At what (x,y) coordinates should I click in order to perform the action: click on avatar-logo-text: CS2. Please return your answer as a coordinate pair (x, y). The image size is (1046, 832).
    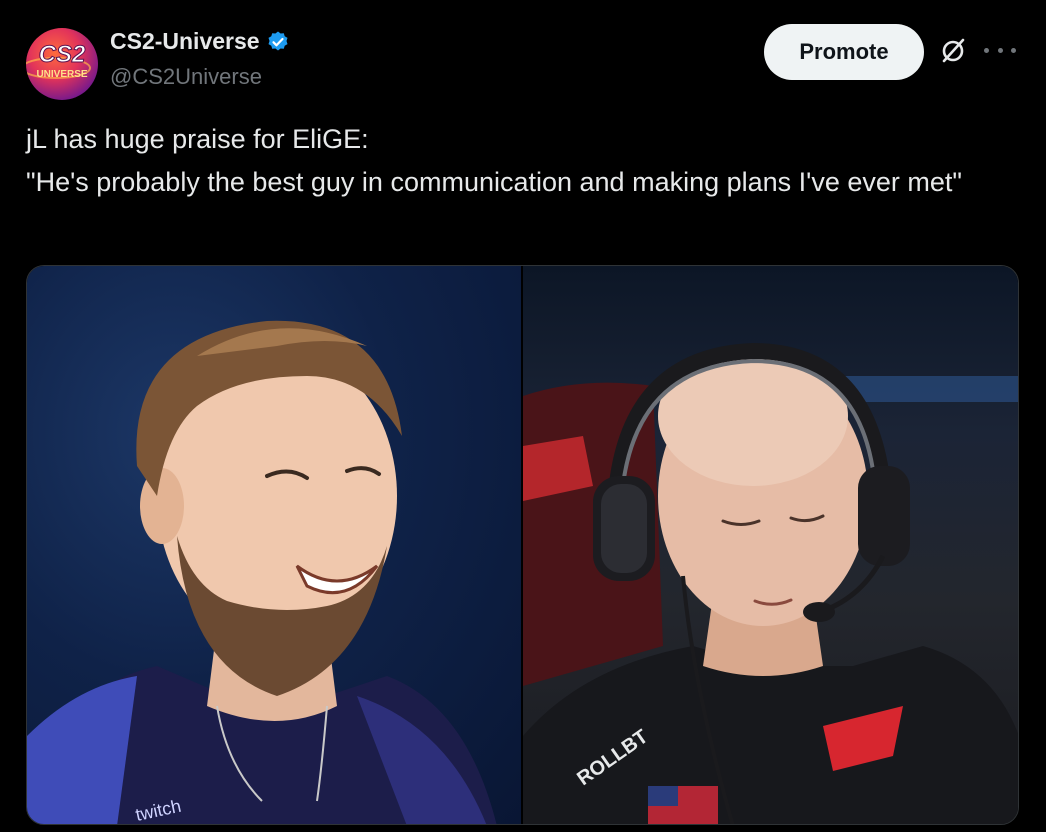
    Looking at the image, I should click on (62, 54).